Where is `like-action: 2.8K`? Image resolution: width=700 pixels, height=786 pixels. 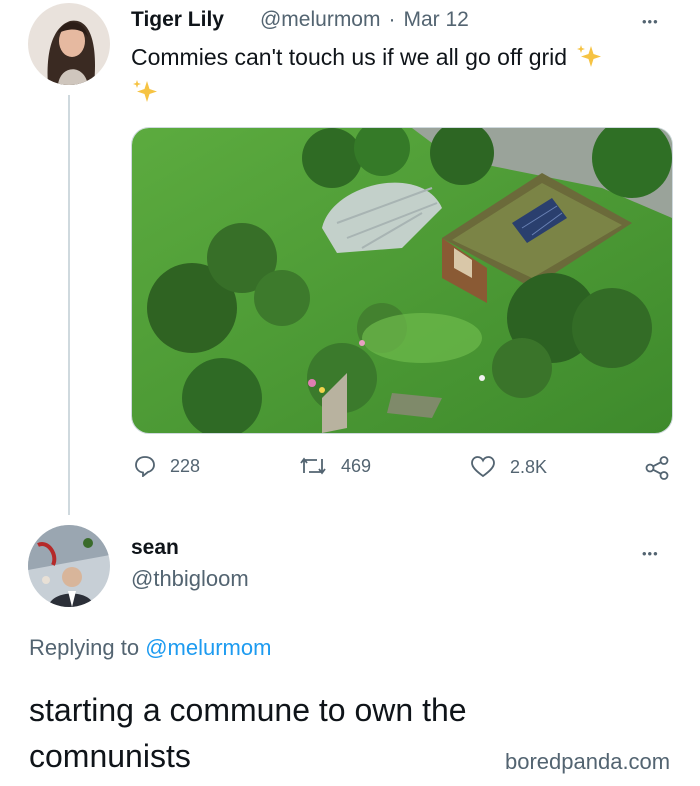 like-action: 2.8K is located at coordinates (508, 467).